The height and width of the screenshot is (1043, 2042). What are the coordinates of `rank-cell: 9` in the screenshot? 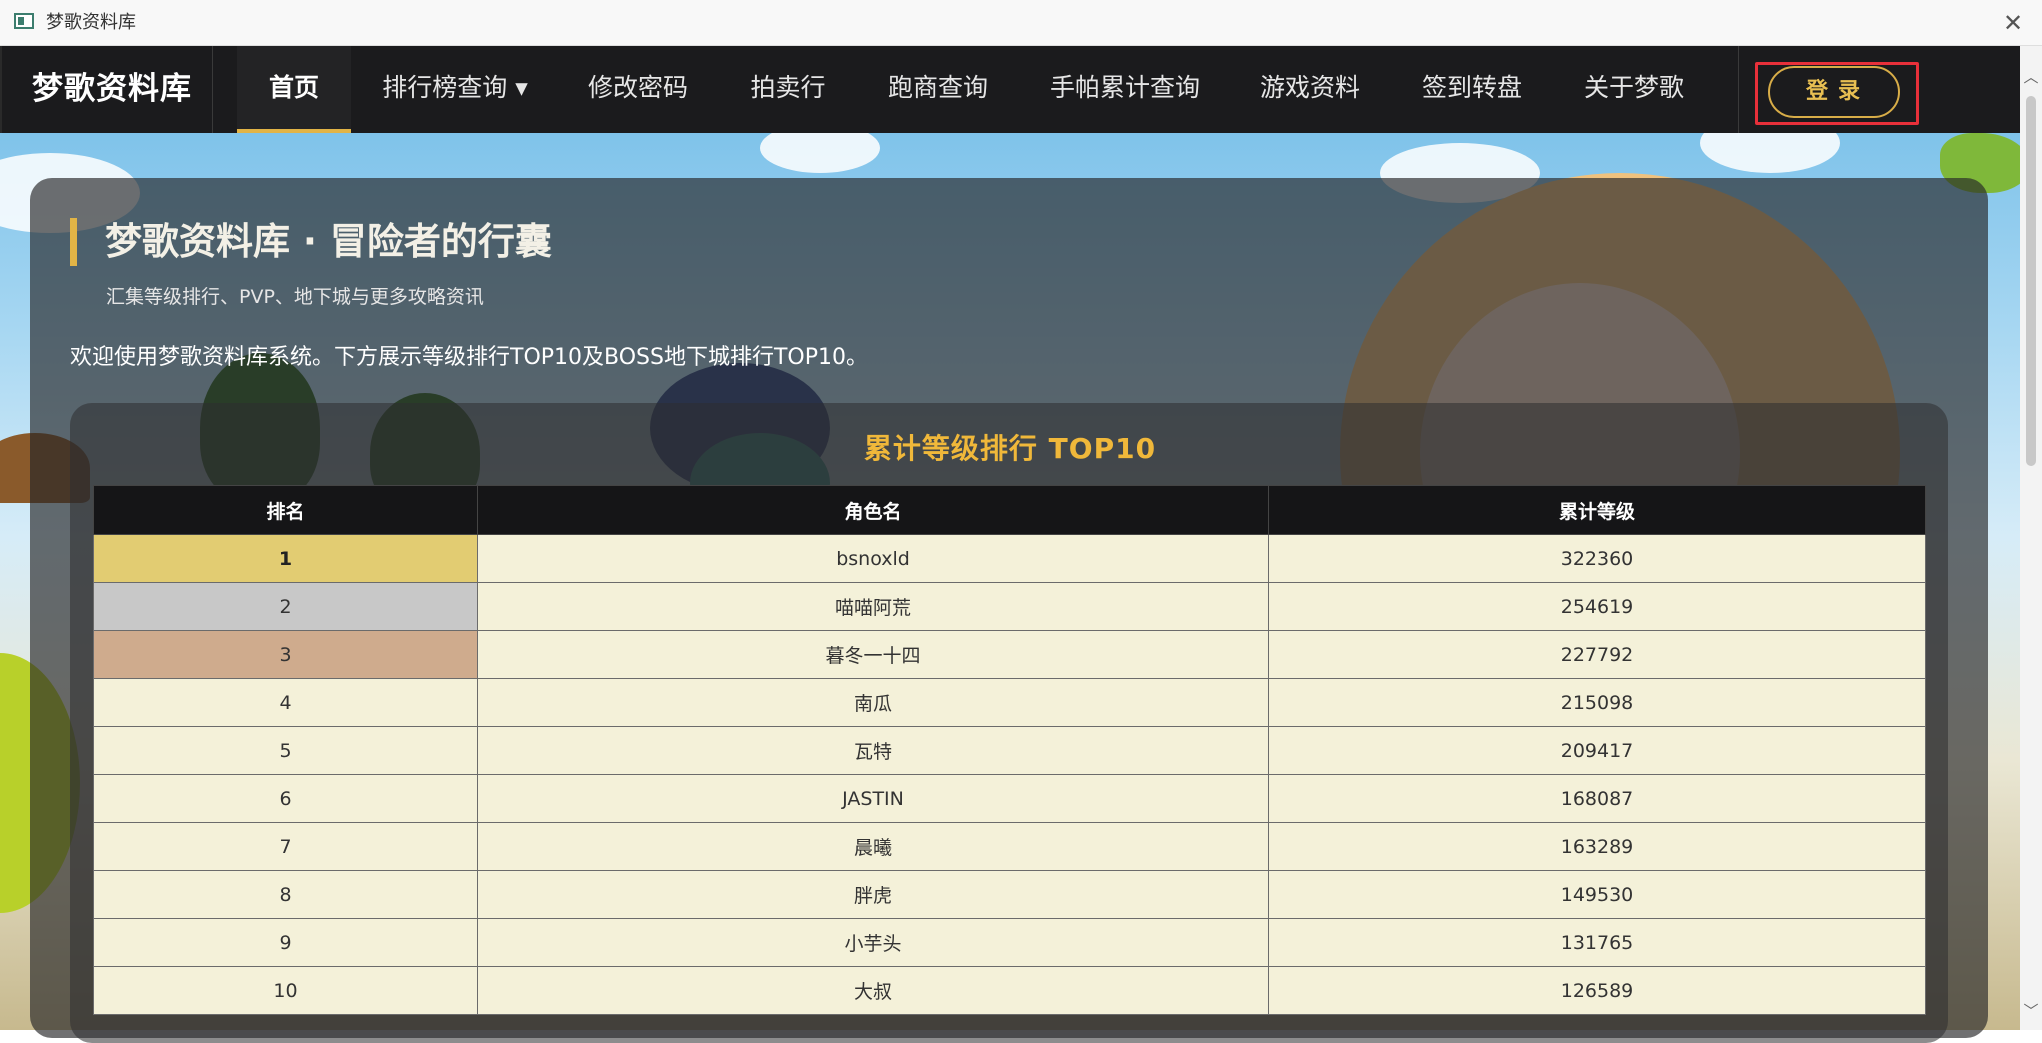 It's located at (285, 942).